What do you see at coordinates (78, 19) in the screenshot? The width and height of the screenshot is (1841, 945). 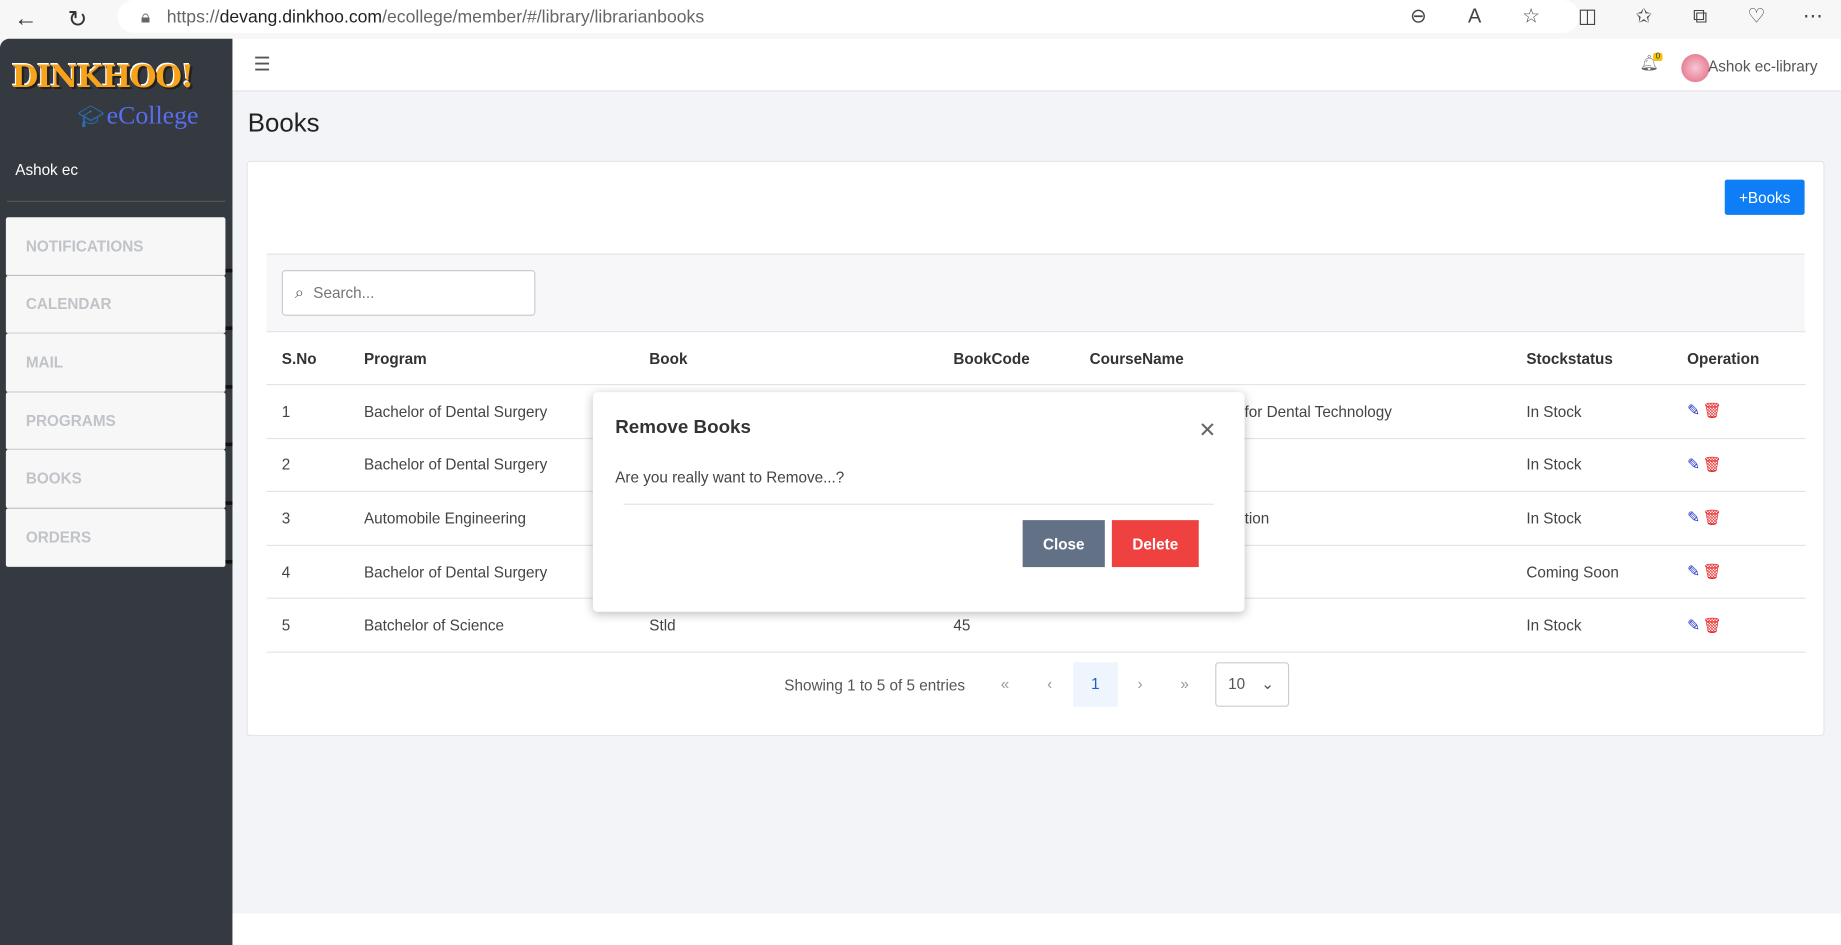 I see `reload-icon: ↻` at bounding box center [78, 19].